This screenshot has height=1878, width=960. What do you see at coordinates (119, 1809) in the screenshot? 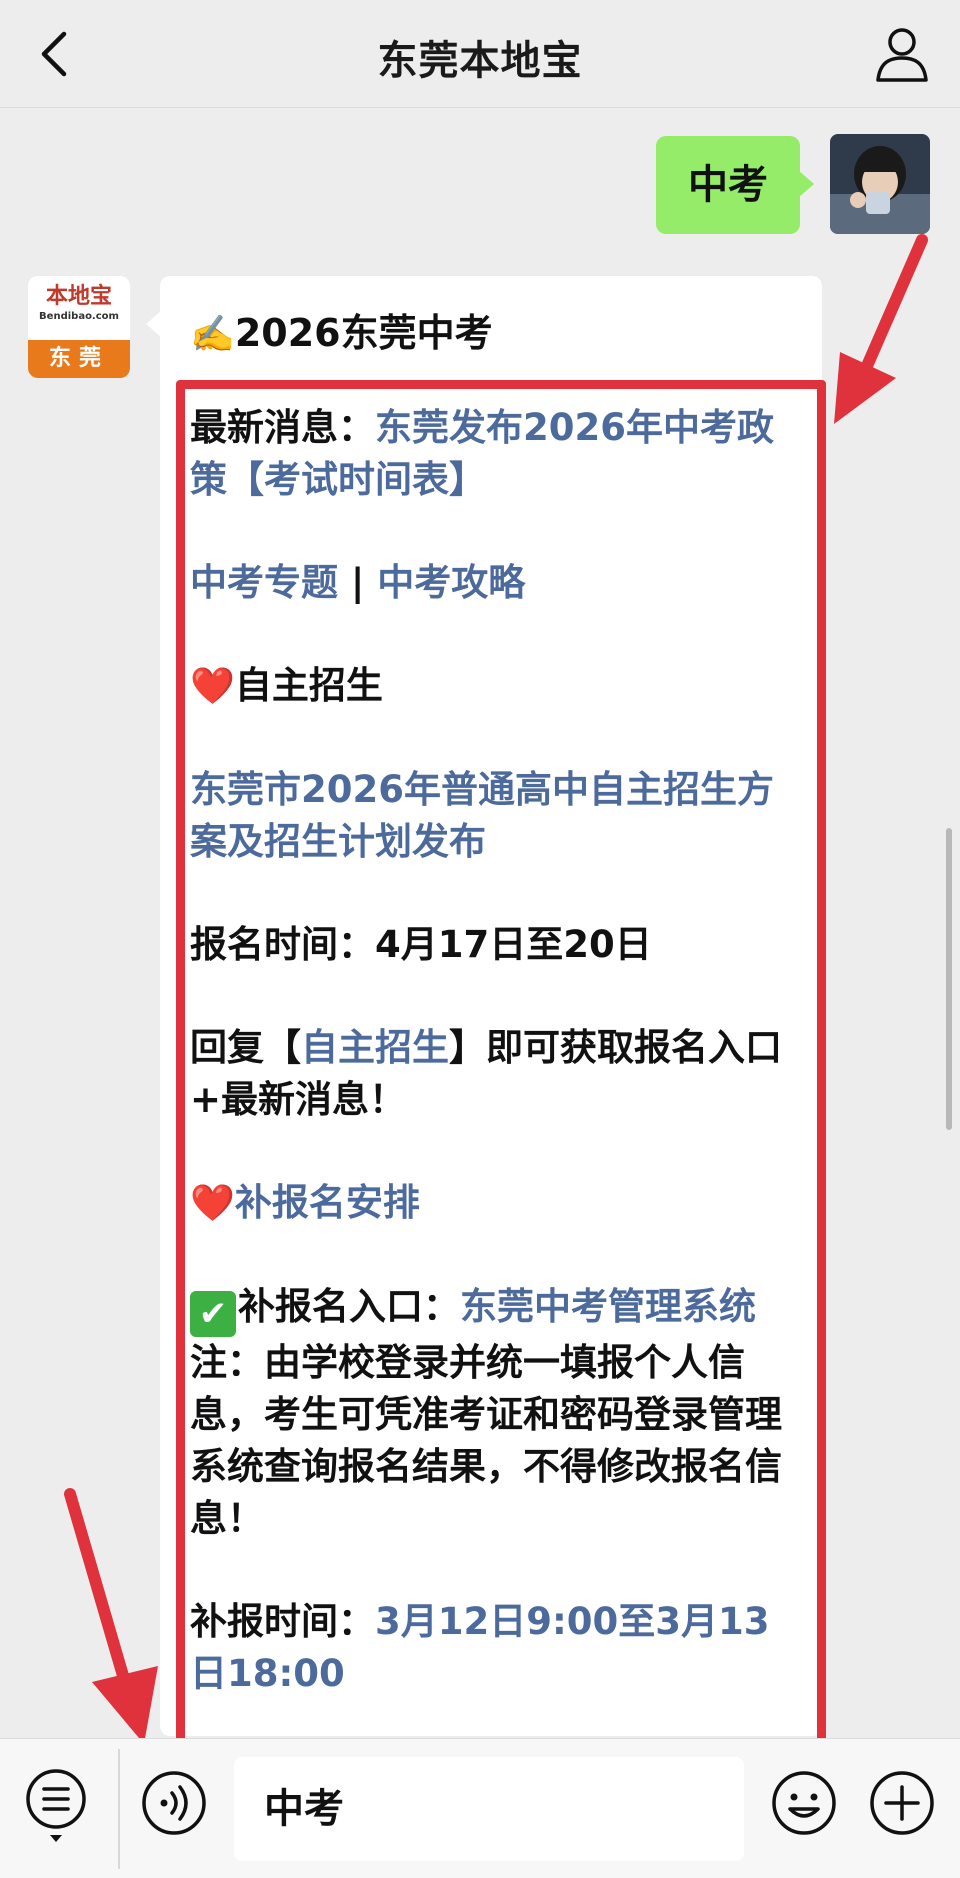
I see `input-divider` at bounding box center [119, 1809].